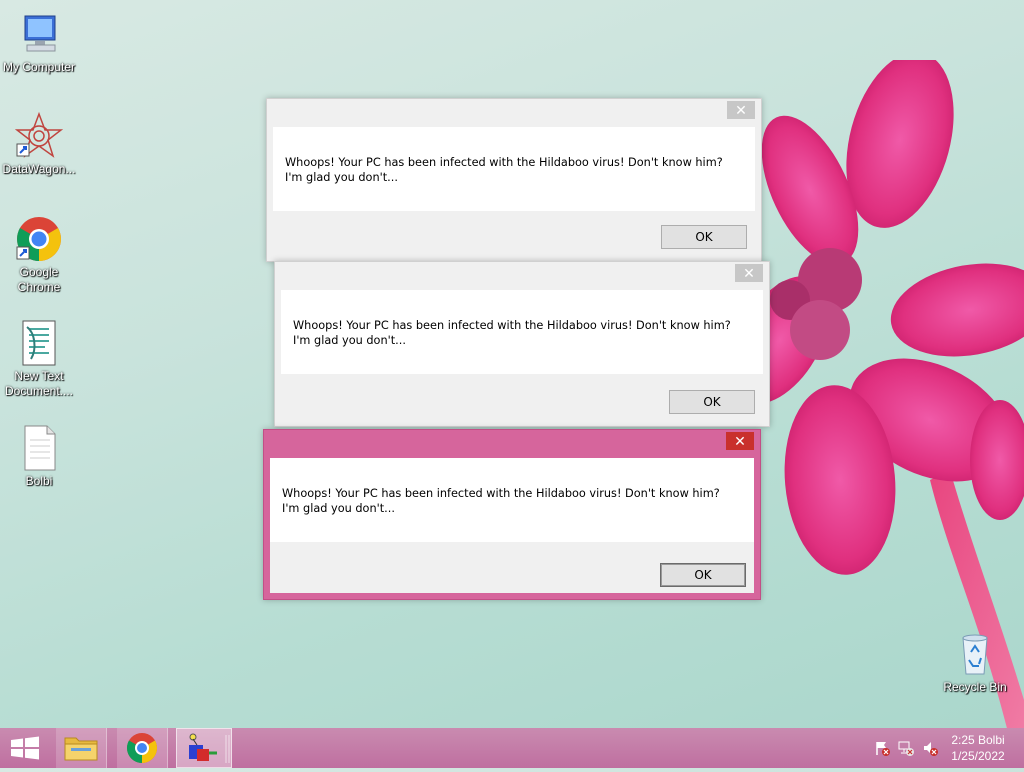 Image resolution: width=1024 pixels, height=772 pixels. I want to click on taskbar-clock: 2:25 Bolbi 1/25/2022, so click(978, 748).